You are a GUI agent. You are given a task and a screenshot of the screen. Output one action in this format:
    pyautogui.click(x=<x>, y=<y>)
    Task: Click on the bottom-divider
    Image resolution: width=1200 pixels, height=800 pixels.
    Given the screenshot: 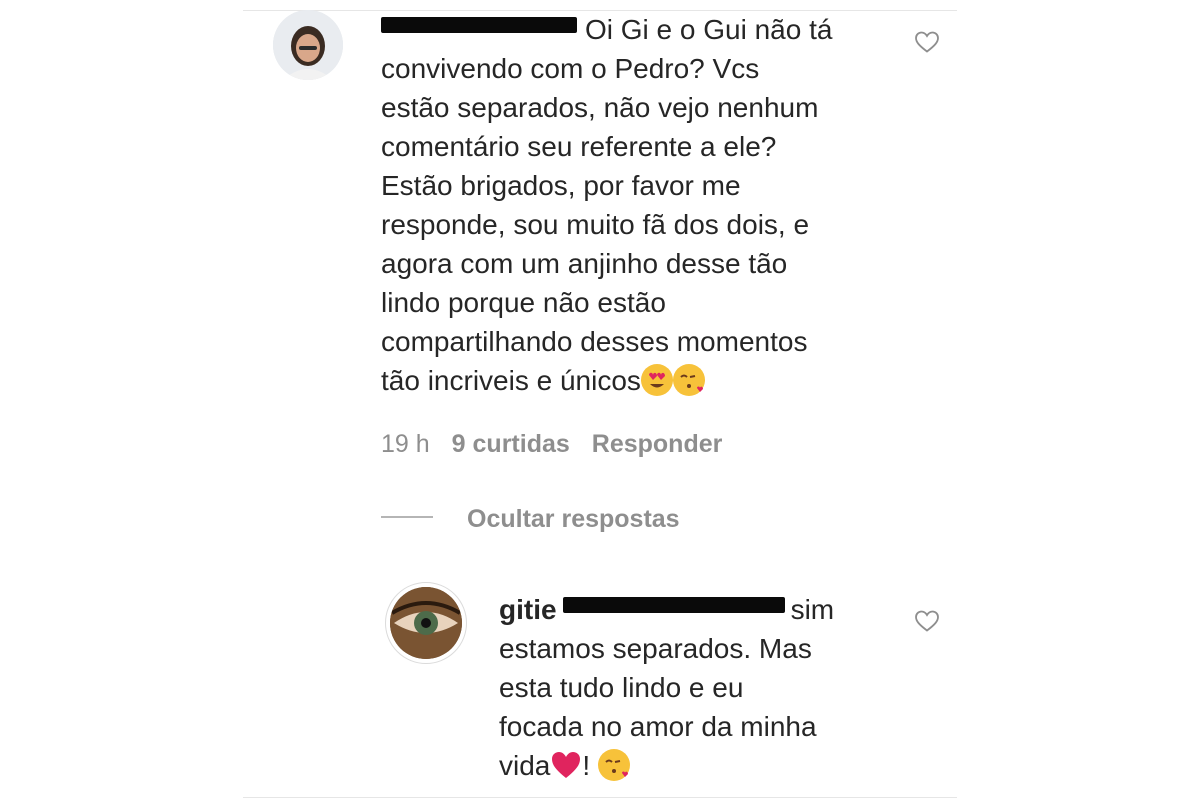 What is the action you would take?
    pyautogui.click(x=600, y=797)
    